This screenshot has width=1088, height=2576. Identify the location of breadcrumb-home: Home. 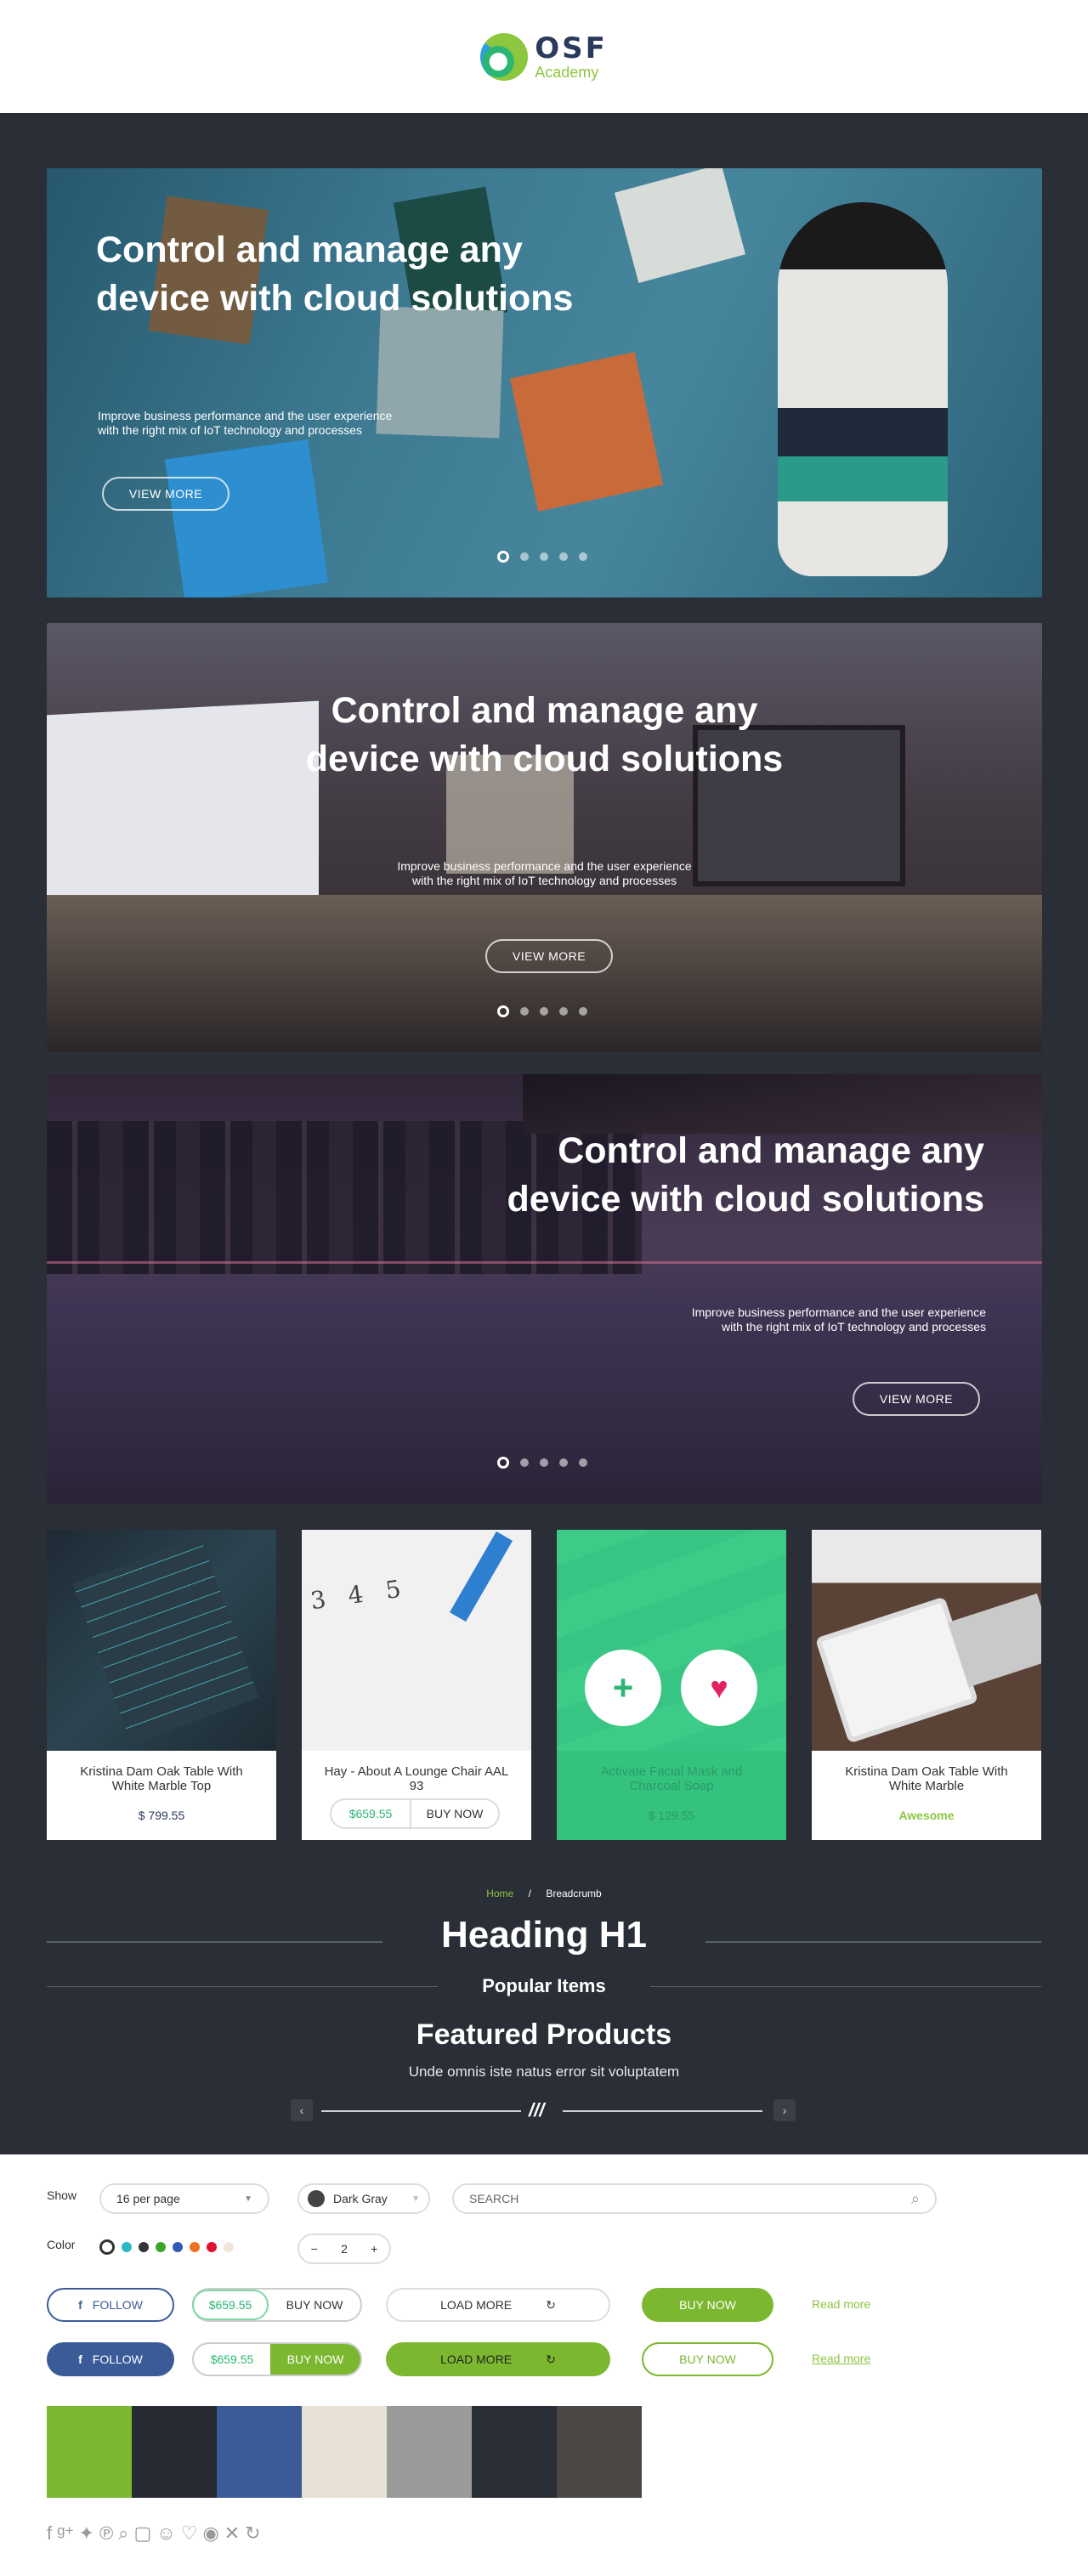
(499, 1893).